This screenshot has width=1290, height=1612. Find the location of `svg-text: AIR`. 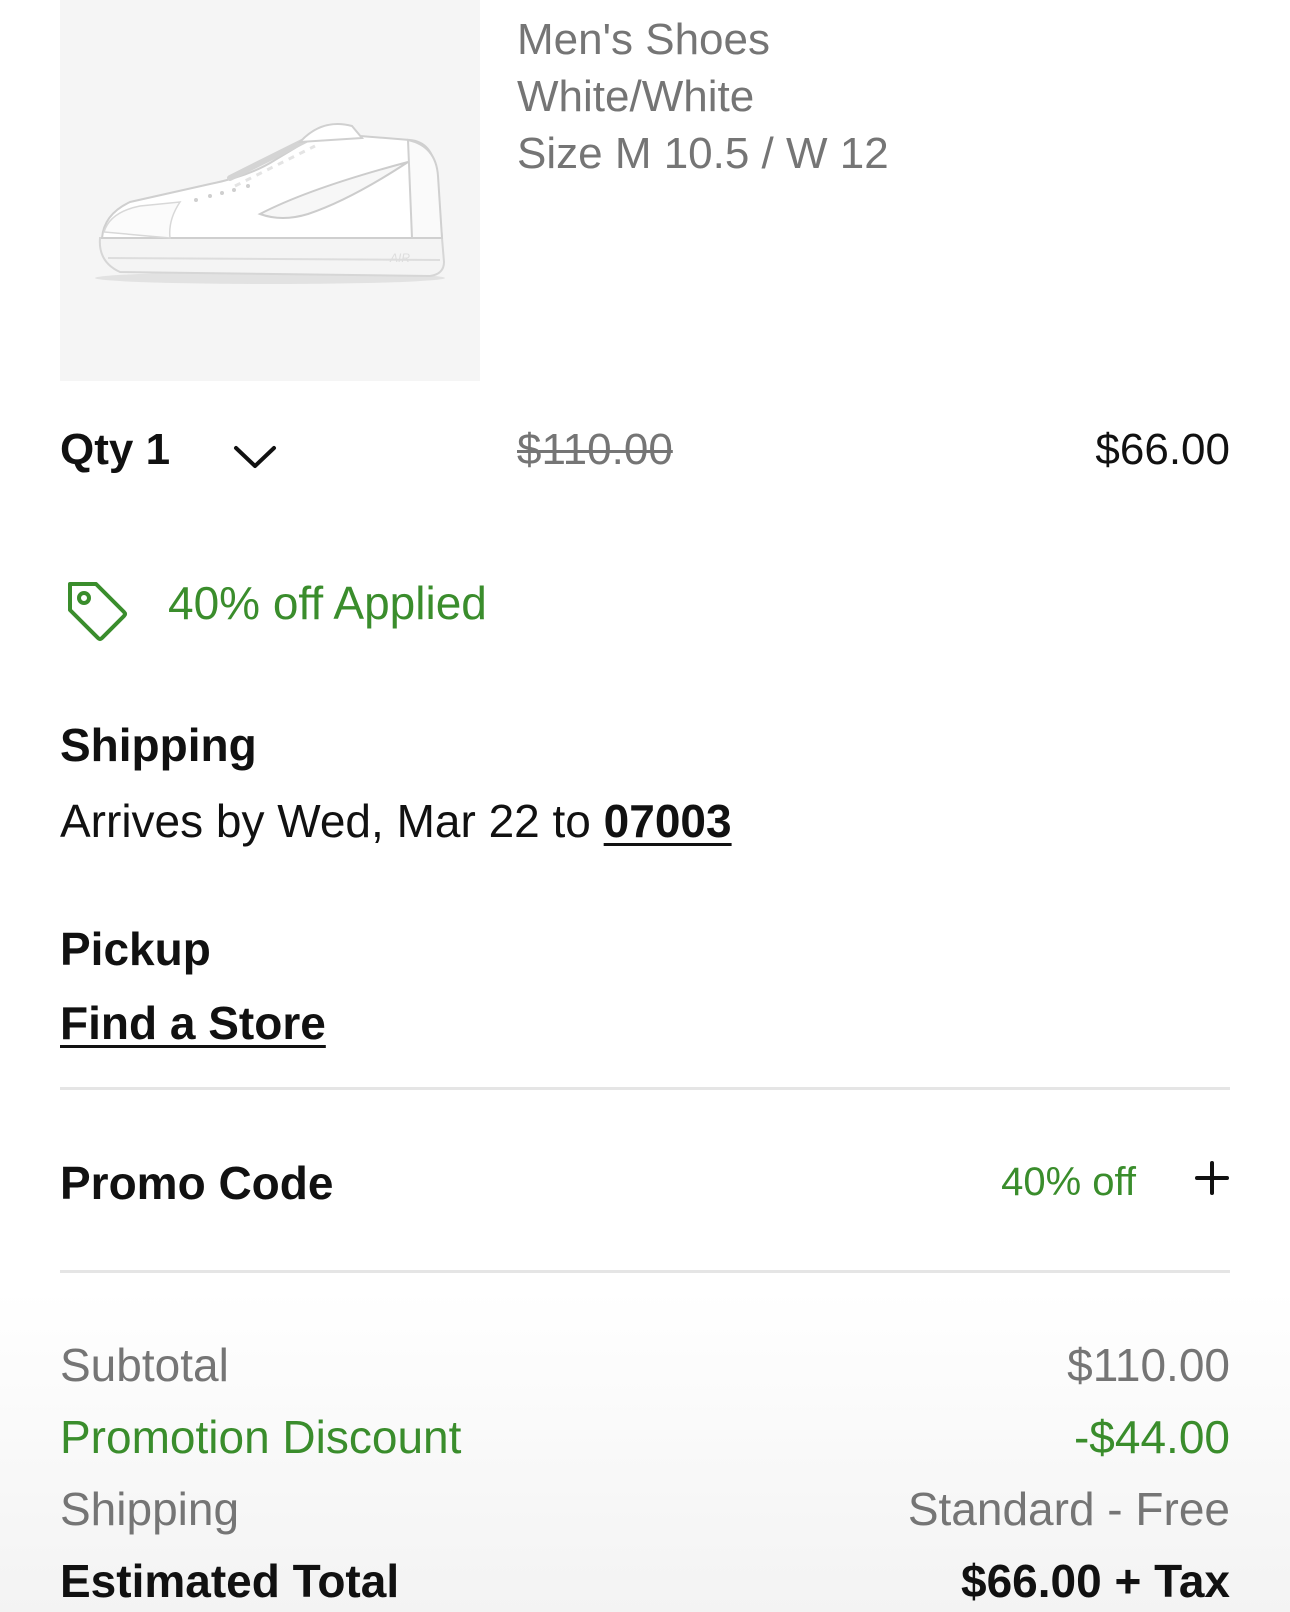

svg-text: AIR is located at coordinates (399, 258).